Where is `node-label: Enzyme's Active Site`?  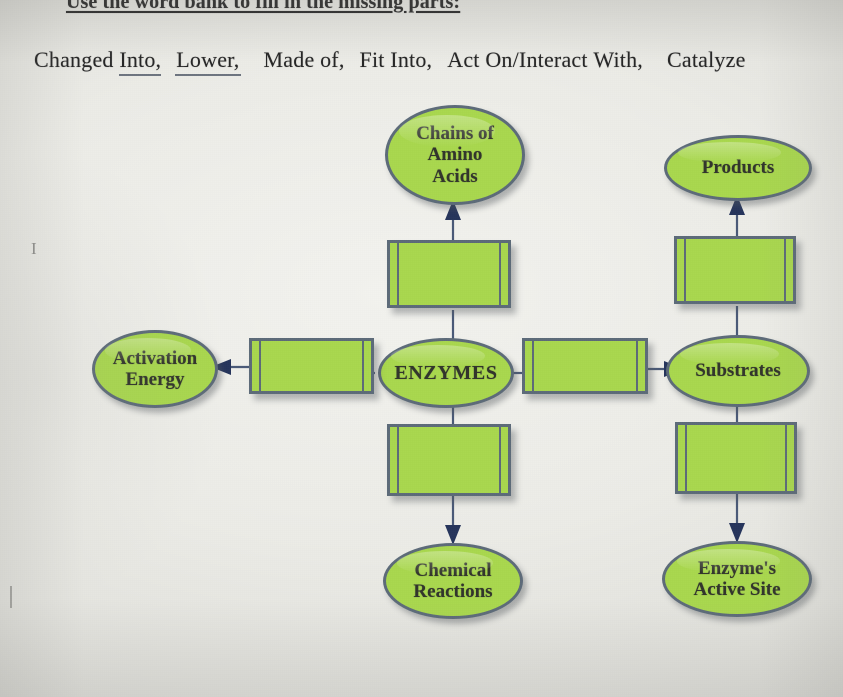 node-label: Enzyme's Active Site is located at coordinates (737, 578).